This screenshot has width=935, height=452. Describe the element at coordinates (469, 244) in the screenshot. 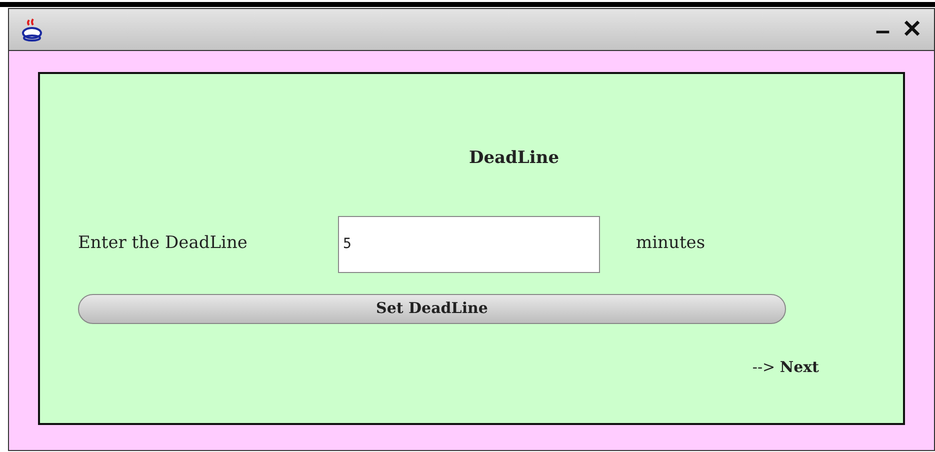

I see `input-field: 5` at that location.